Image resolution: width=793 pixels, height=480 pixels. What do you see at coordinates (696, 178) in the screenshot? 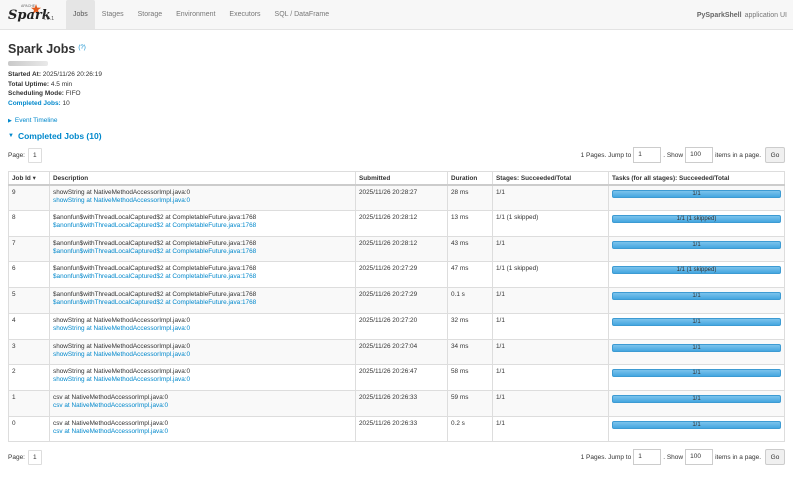
I see `col-tasks: Tasks (for all stages): Succeeded/Total` at bounding box center [696, 178].